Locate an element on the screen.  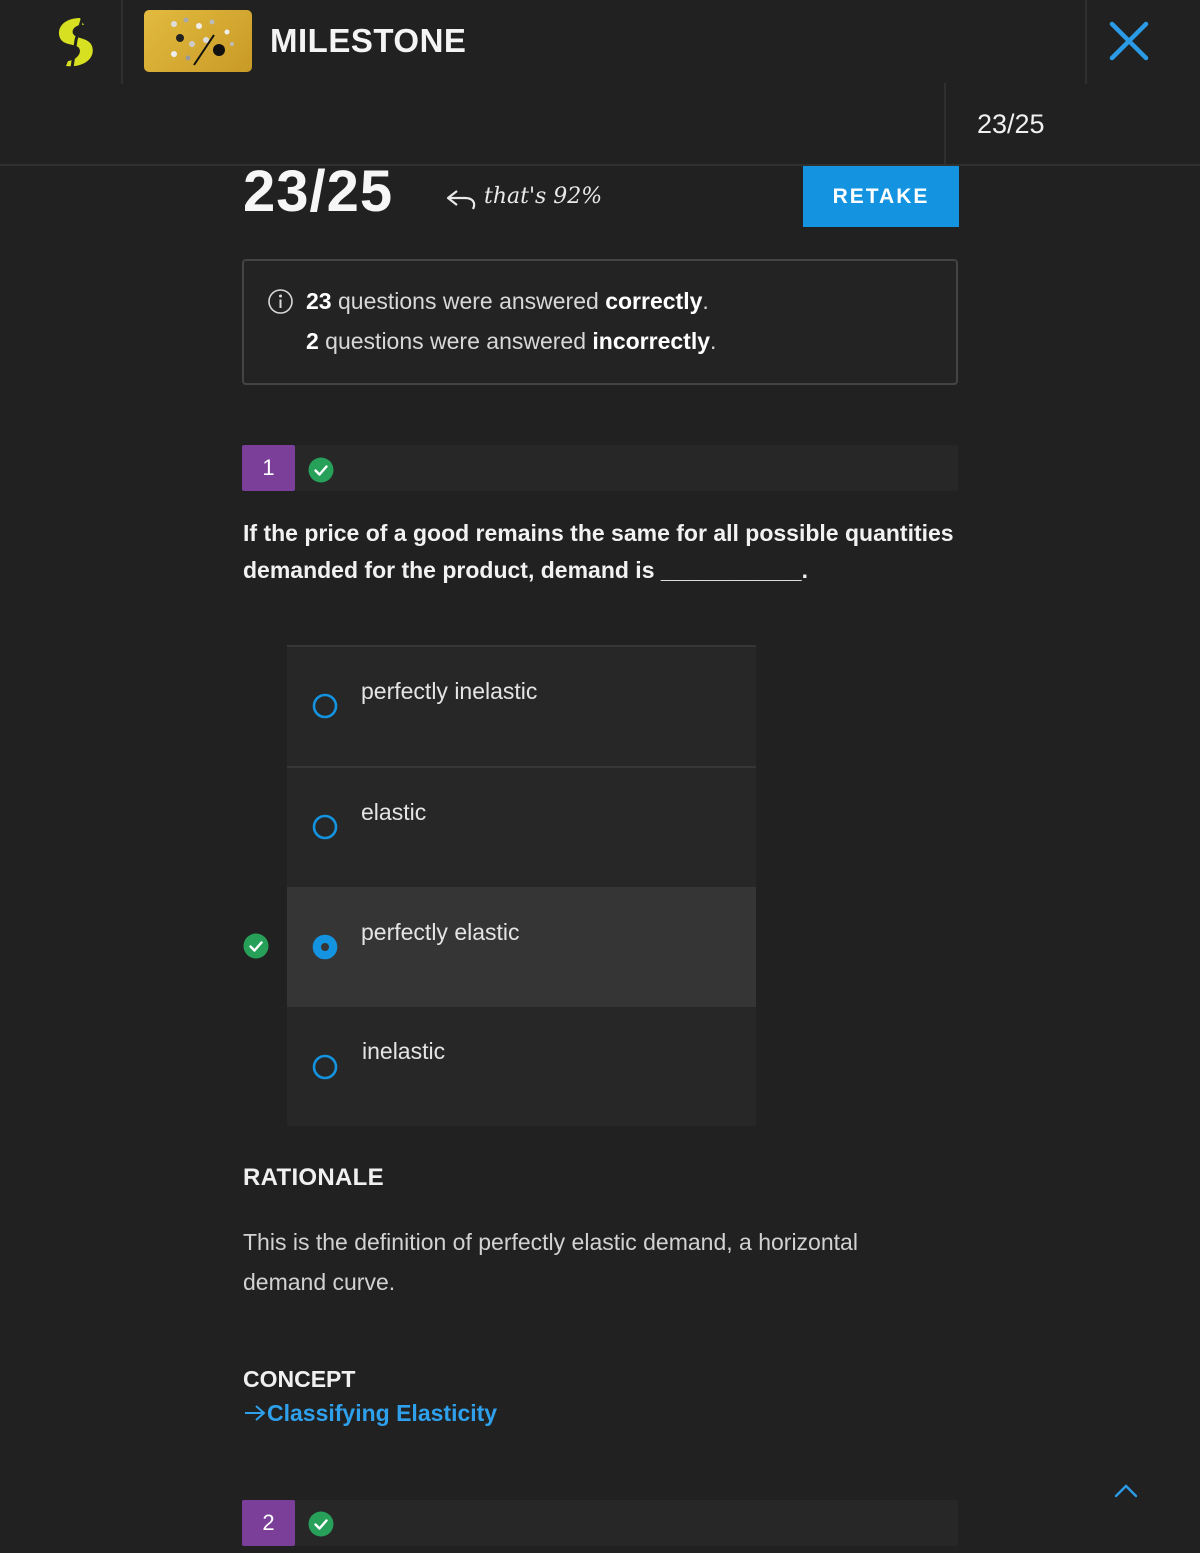
summary-incorrect: 2 questions were answered incorrectly. is located at coordinates (511, 341).